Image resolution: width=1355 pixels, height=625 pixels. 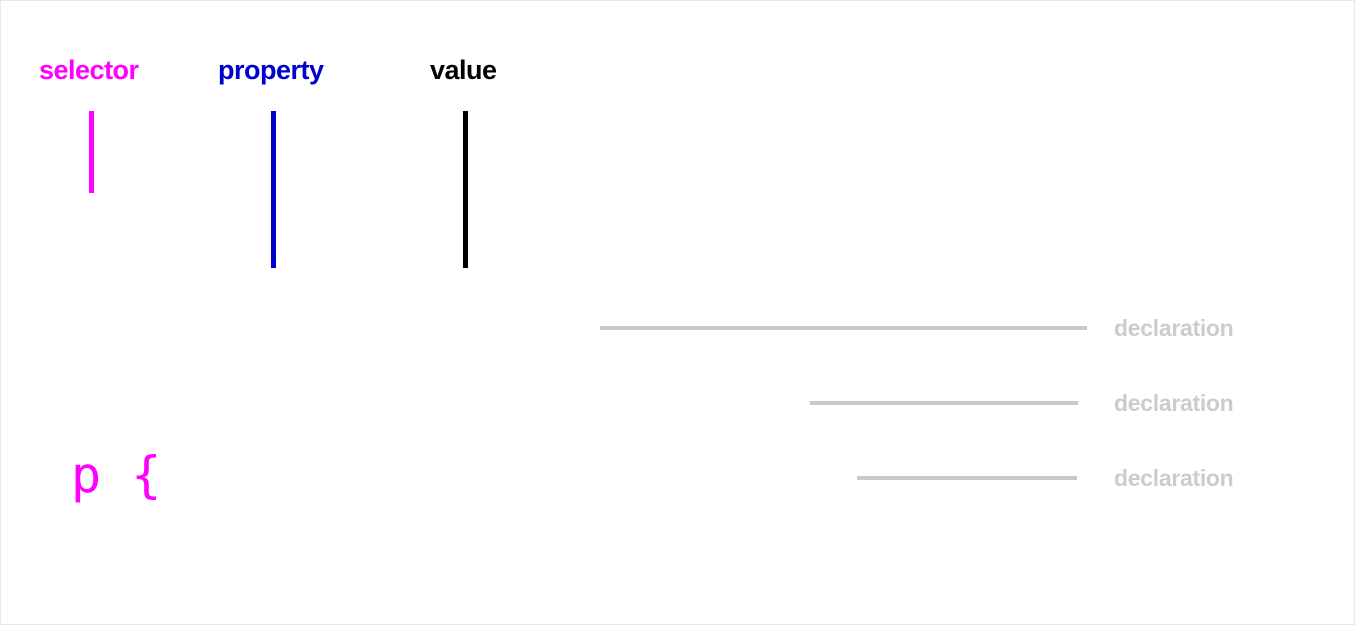 What do you see at coordinates (463, 70) in the screenshot?
I see `annotation-label-value: value` at bounding box center [463, 70].